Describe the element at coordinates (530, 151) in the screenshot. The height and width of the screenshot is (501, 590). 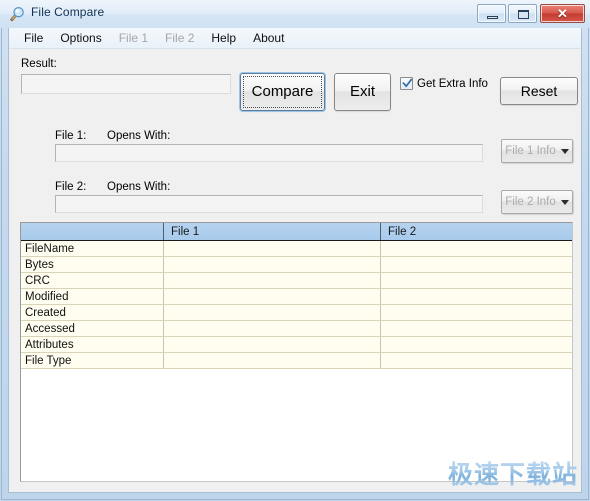
I see `file1-info-label: File 1 Info` at that location.